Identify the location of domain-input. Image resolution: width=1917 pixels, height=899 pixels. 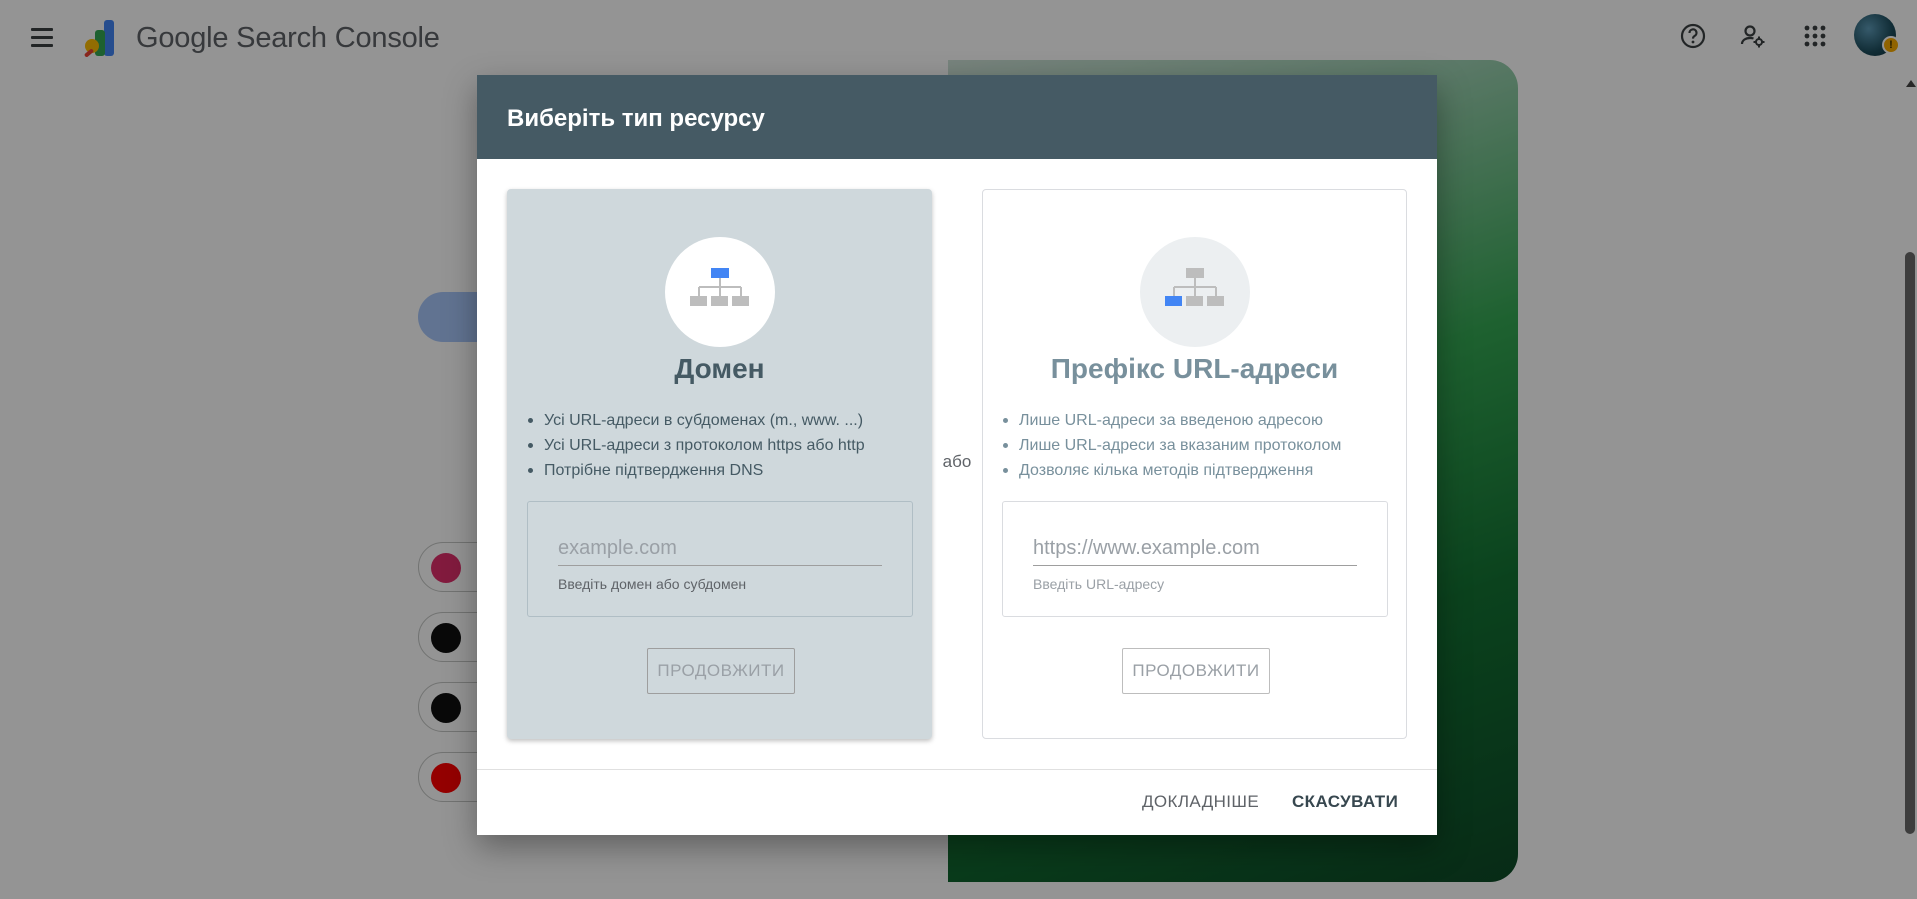
(720, 549).